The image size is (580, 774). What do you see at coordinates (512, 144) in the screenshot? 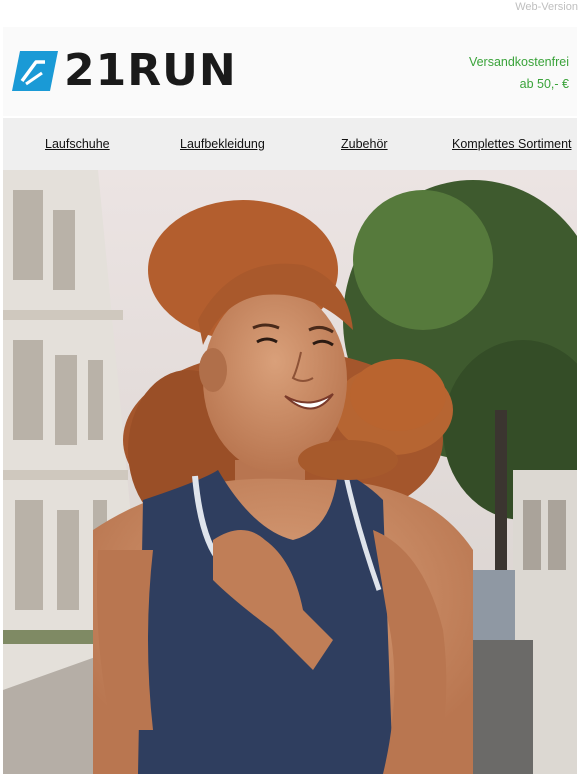
I see `nav-item-komplettes-sortiment: Komplettes Sortiment` at bounding box center [512, 144].